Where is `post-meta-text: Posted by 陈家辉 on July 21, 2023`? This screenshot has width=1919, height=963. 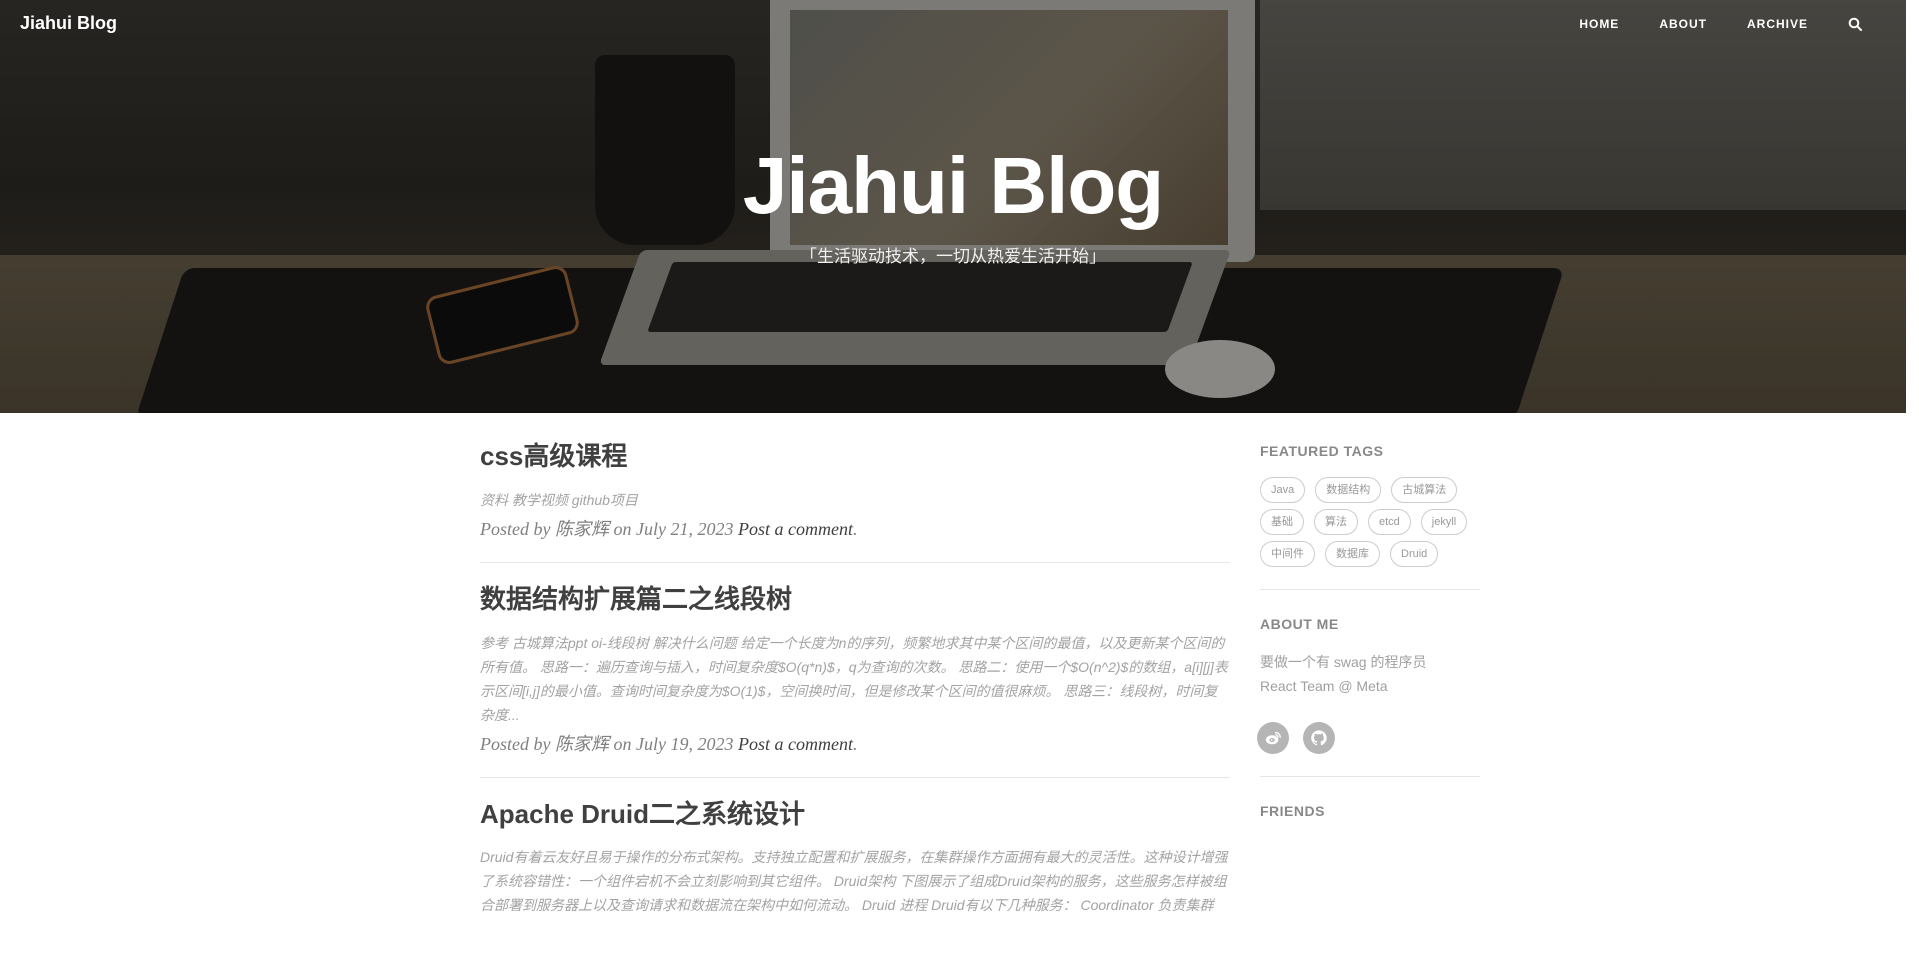 post-meta-text: Posted by 陈家辉 on July 21, 2023 is located at coordinates (609, 528).